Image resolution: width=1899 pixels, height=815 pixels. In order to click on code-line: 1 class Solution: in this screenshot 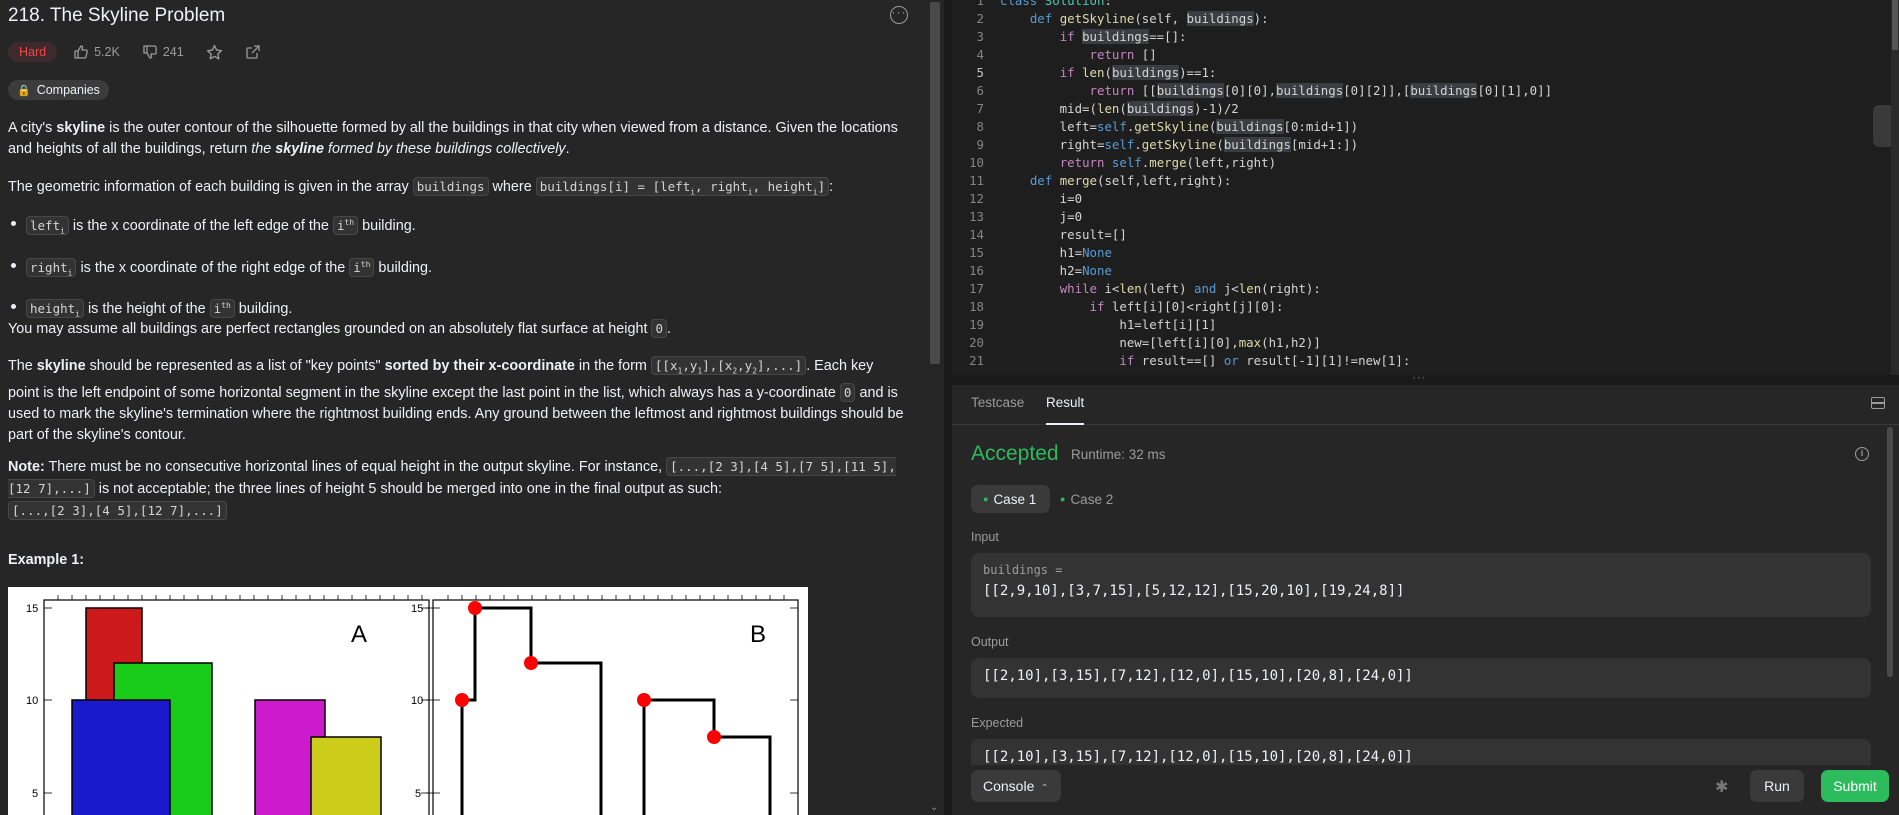, I will do `click(1425, 5)`.